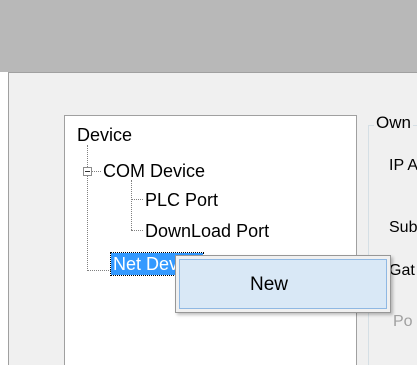 The width and height of the screenshot is (417, 365). What do you see at coordinates (403, 321) in the screenshot?
I see `port-label: Po` at bounding box center [403, 321].